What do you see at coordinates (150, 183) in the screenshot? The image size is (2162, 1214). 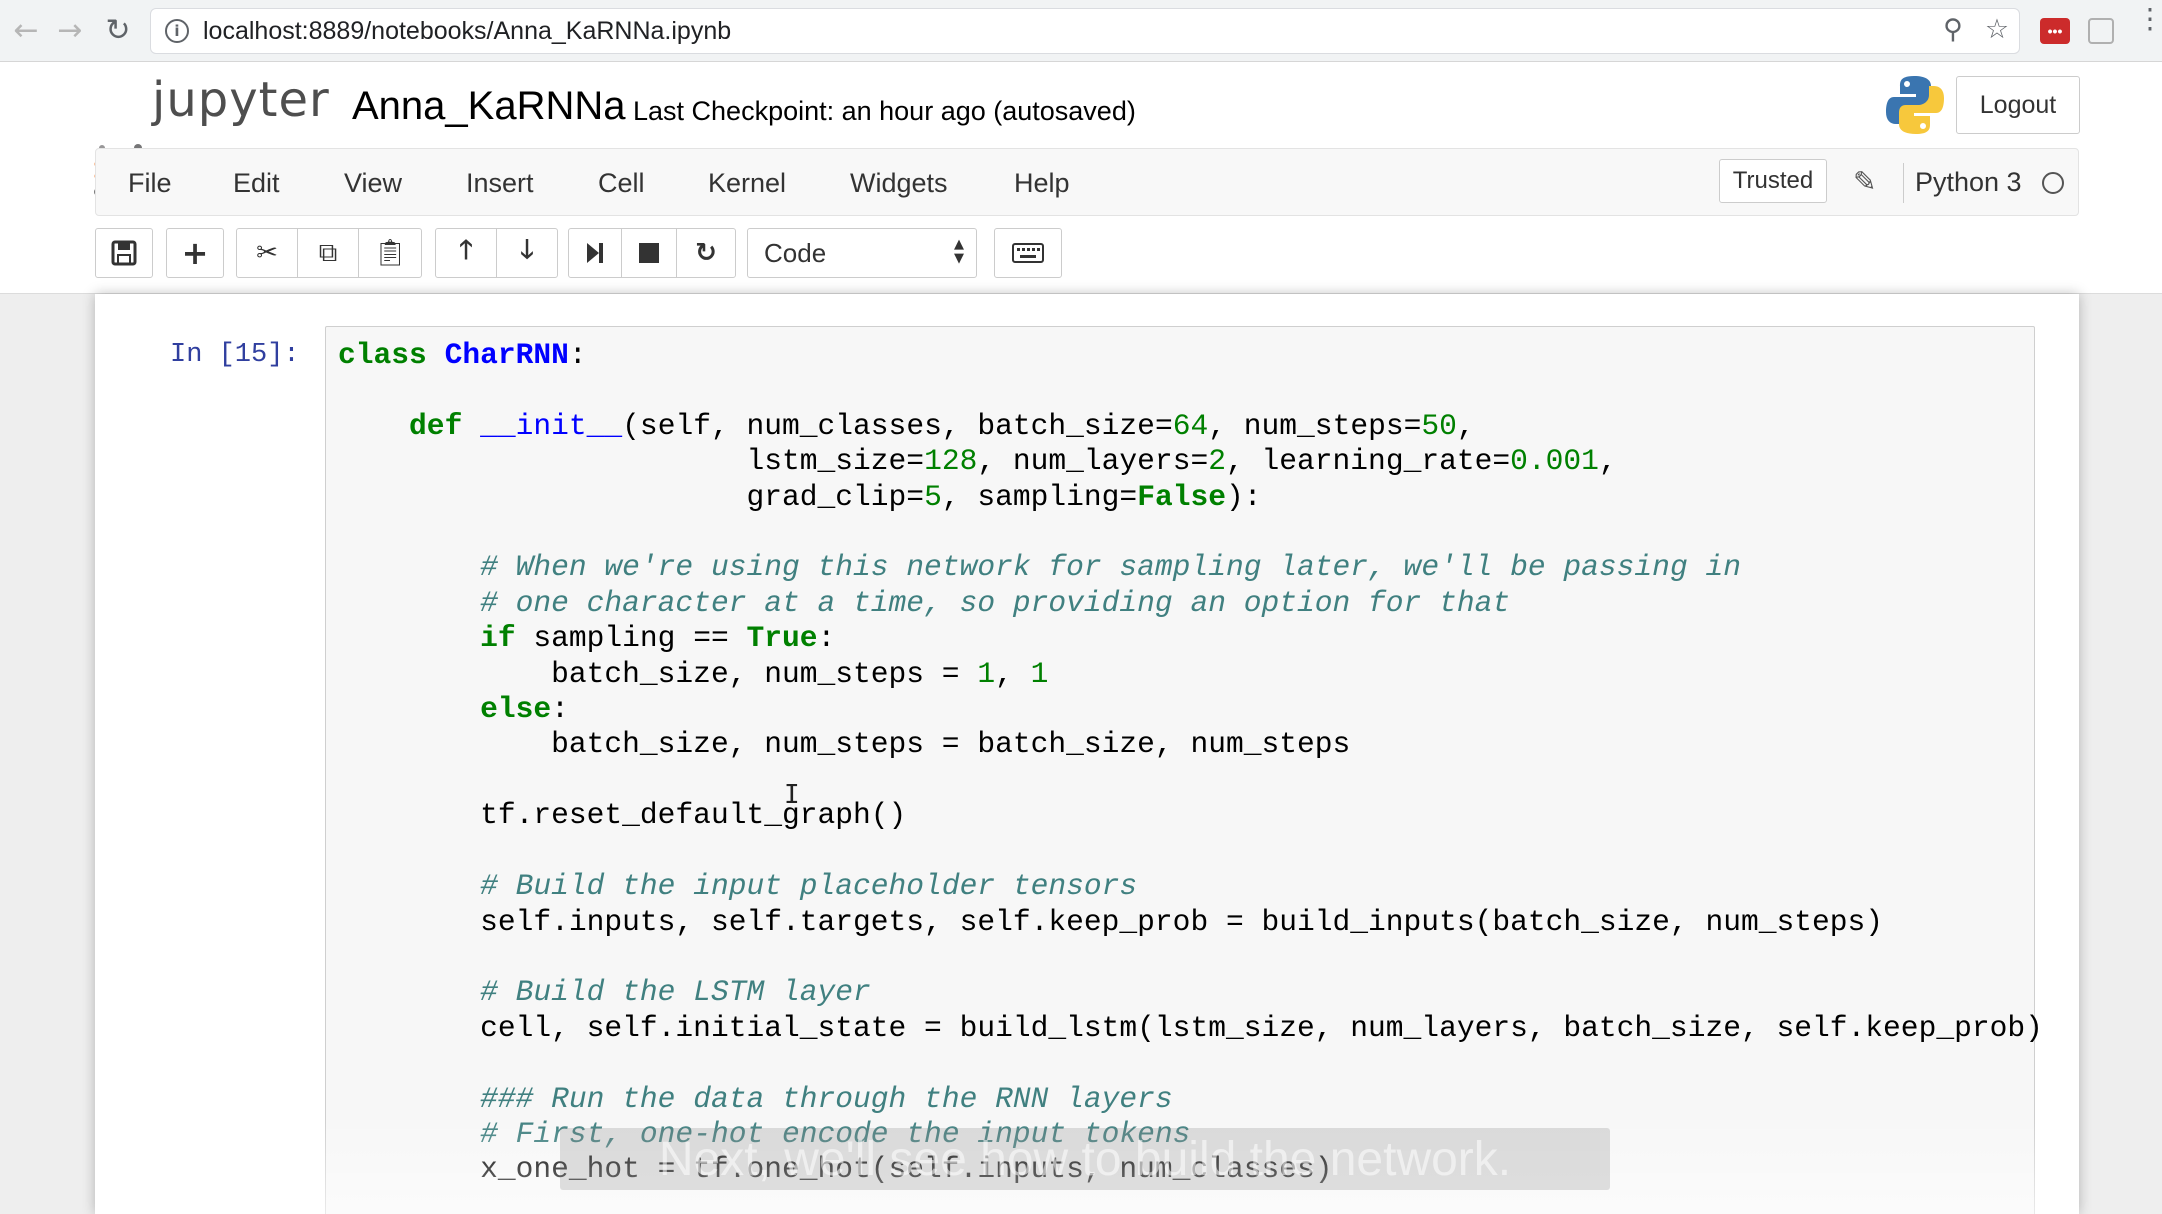 I see `menu-file: File` at bounding box center [150, 183].